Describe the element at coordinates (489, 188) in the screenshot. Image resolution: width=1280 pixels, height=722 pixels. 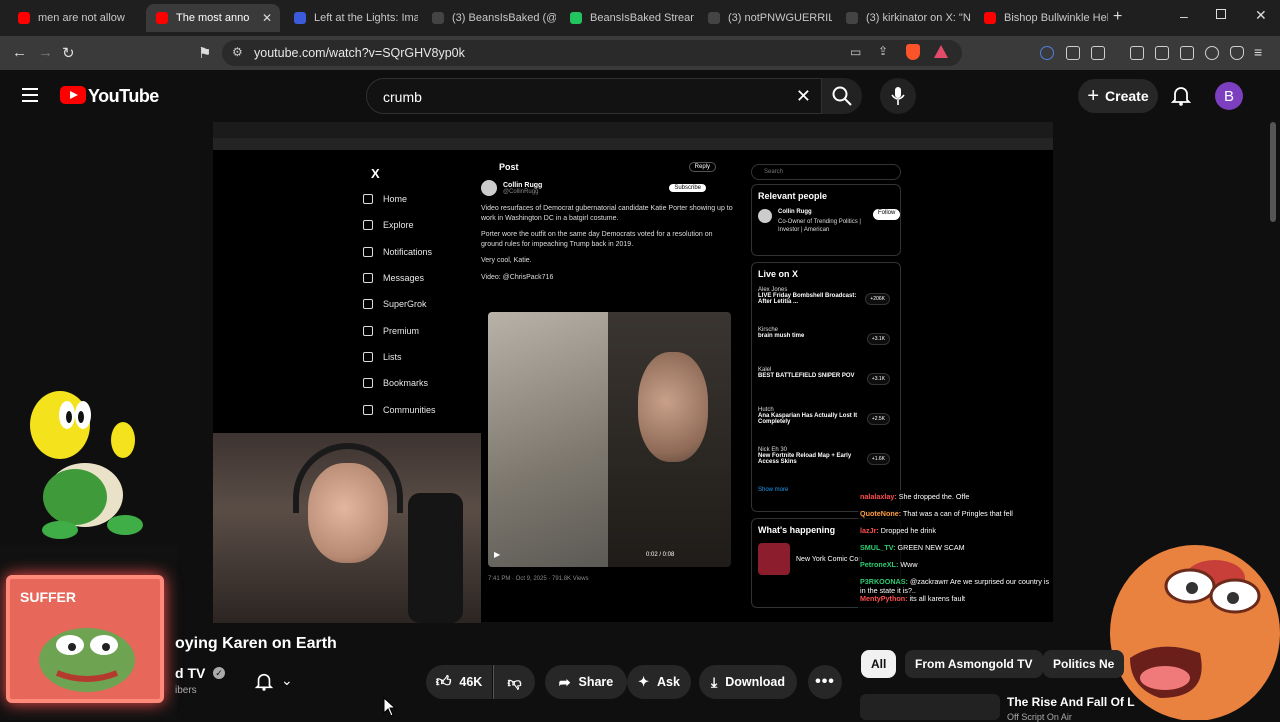
I see `author-avatar` at that location.